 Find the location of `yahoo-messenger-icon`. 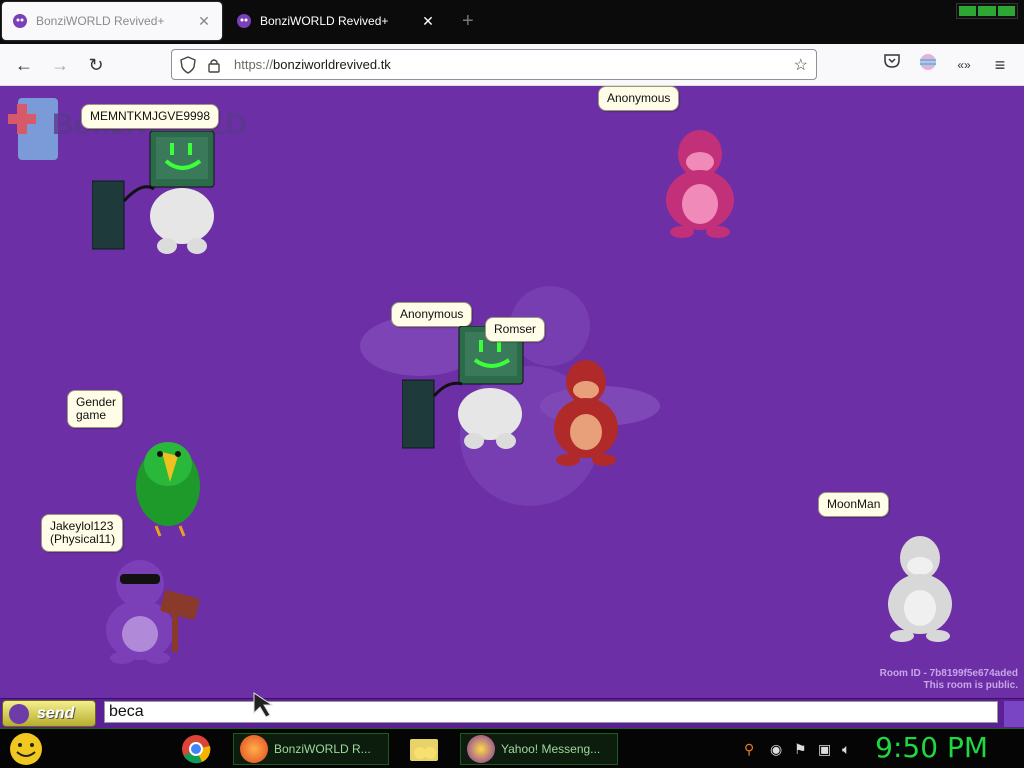

yahoo-messenger-icon is located at coordinates (481, 749).